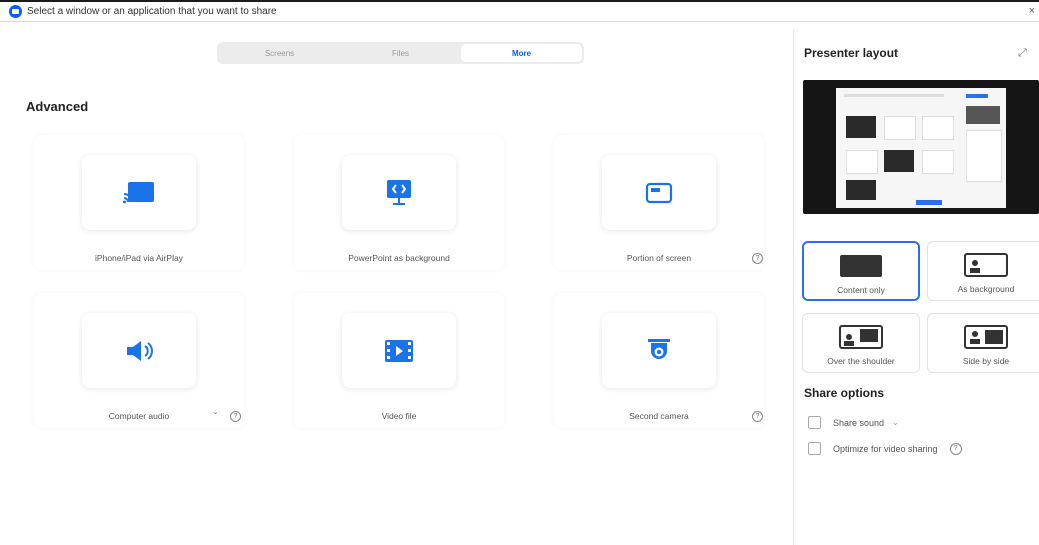 This screenshot has height=545, width=1039. I want to click on layout-over-the-shoulder: Over the shoulder, so click(861, 343).